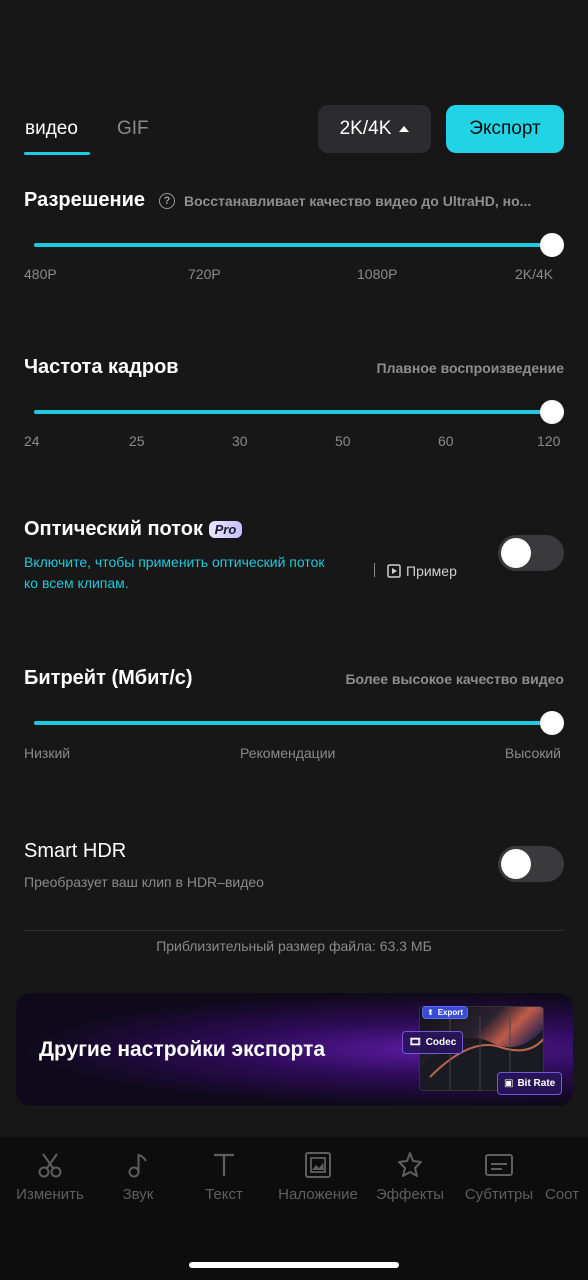  Describe the element at coordinates (454, 679) in the screenshot. I see `bitrate-hint: Более высокое качество видео` at that location.